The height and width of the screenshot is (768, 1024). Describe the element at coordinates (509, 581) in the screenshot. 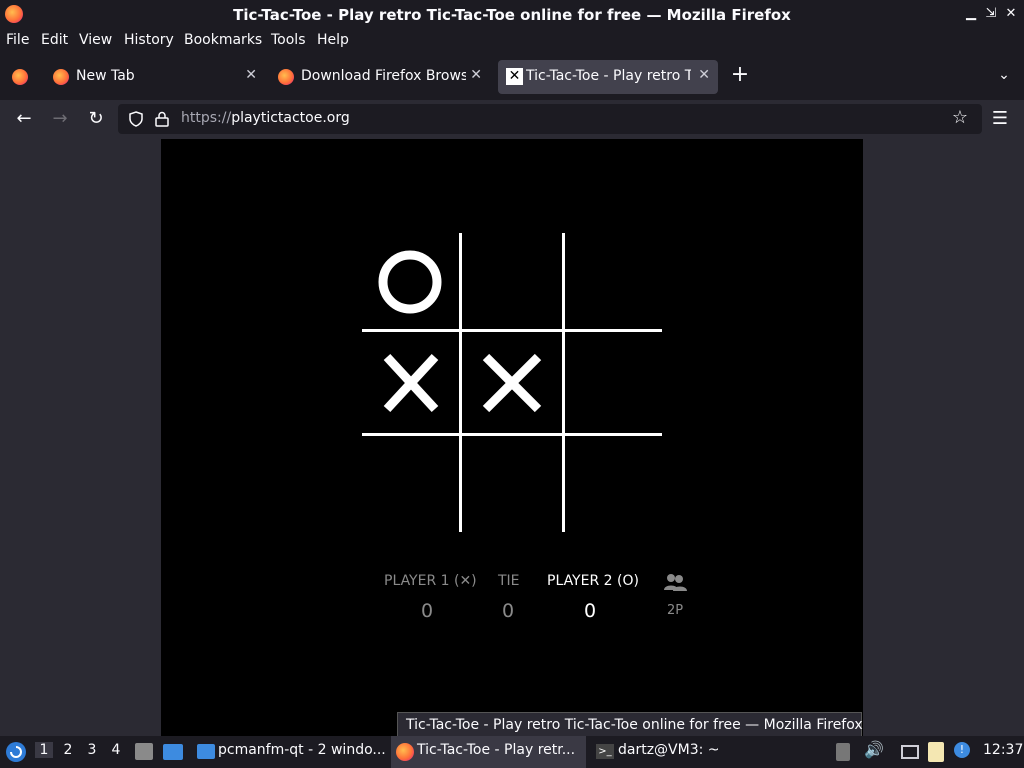

I see `tie-label: TIE` at that location.